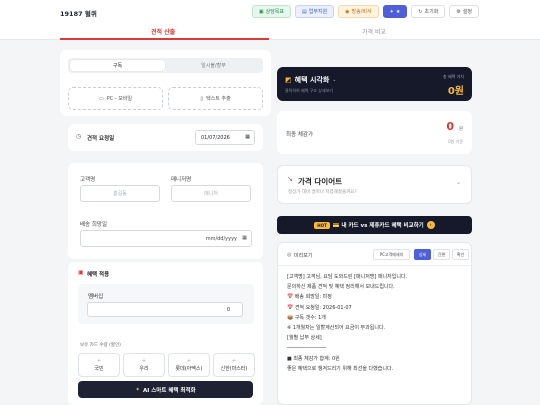 This screenshot has width=540, height=405. What do you see at coordinates (213, 65) in the screenshot?
I see `segment-lump-sum: 일시불/할부` at bounding box center [213, 65].